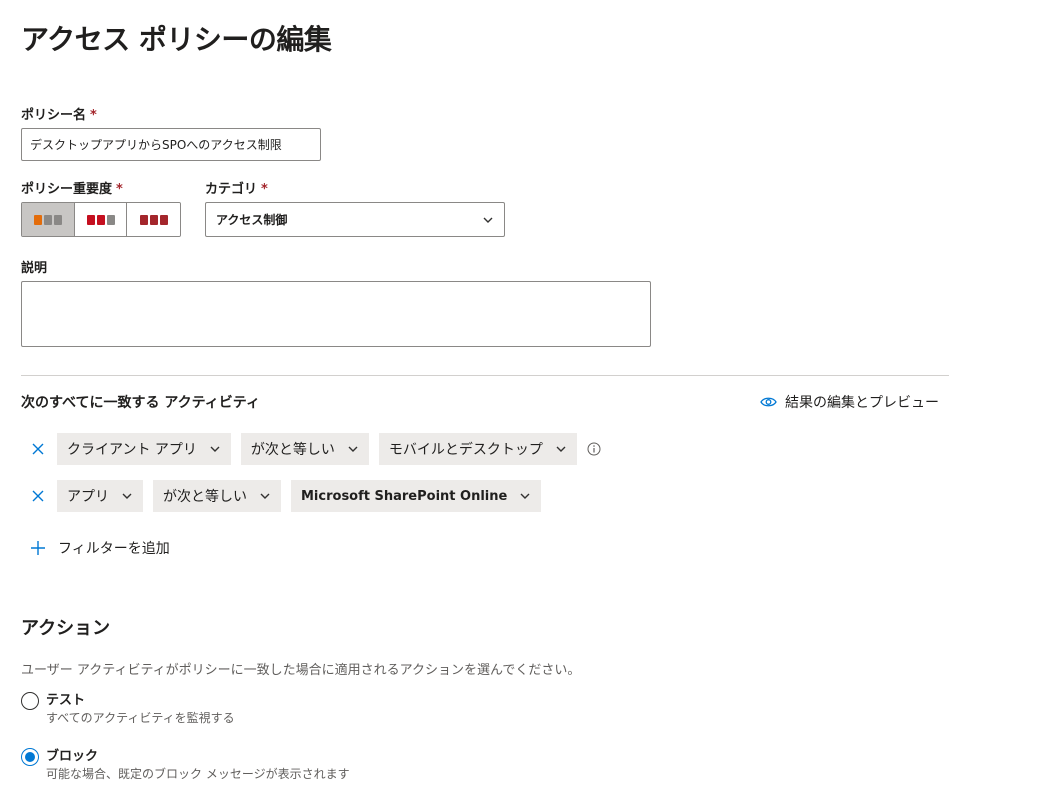  Describe the element at coordinates (289, 496) in the screenshot. I see `filter-row: アプリ が次と等しい Microsoft SharePoint Online` at that location.